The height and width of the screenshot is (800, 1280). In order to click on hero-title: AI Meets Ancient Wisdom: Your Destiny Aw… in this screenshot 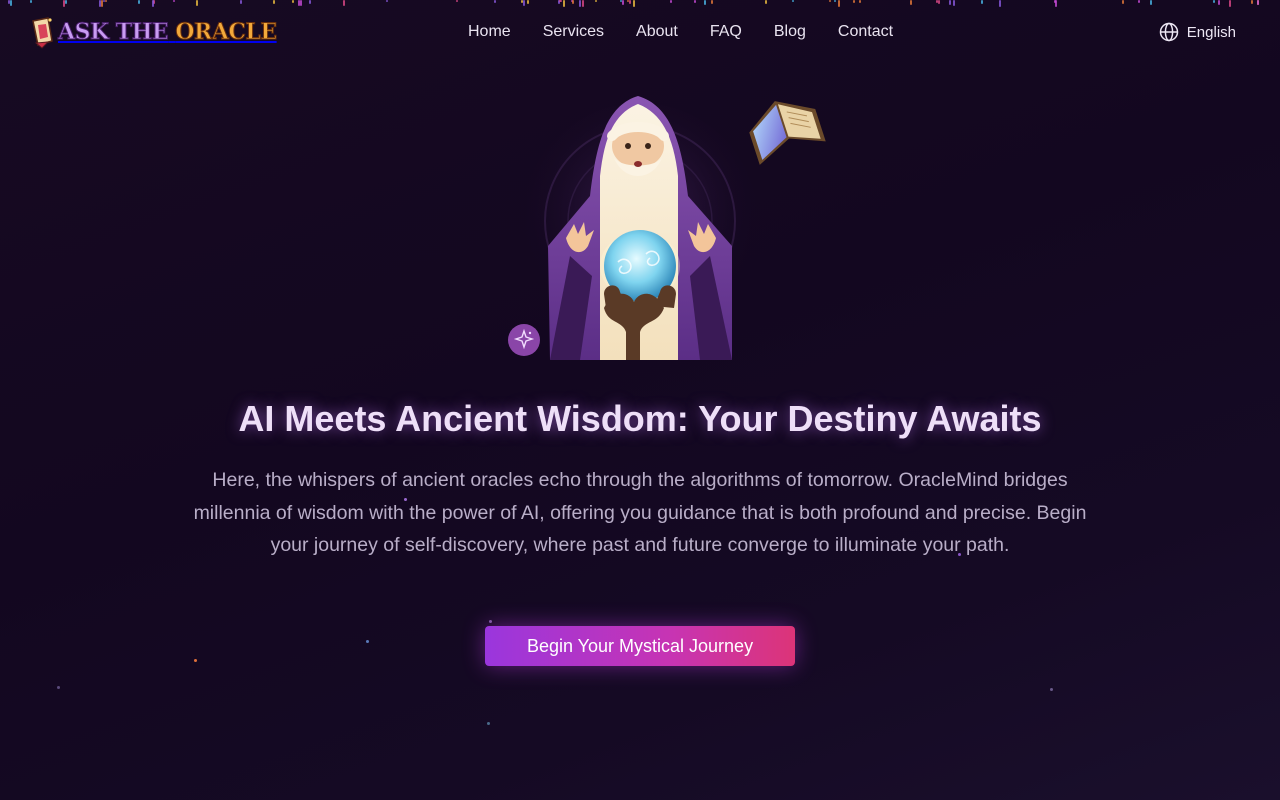, I will do `click(640, 418)`.